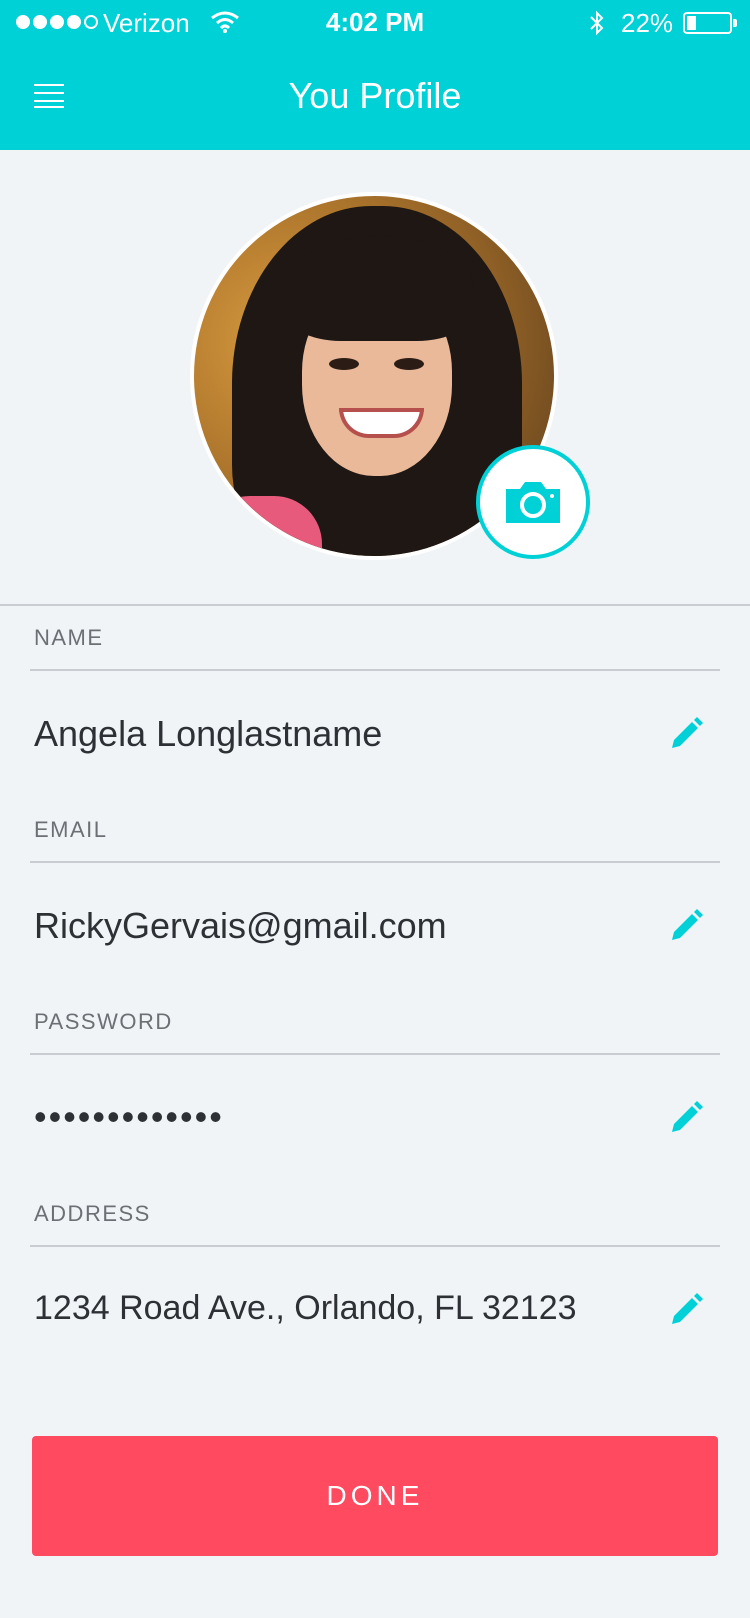  Describe the element at coordinates (240, 926) in the screenshot. I see `email-field: RickyGervais@gmail.com` at that location.